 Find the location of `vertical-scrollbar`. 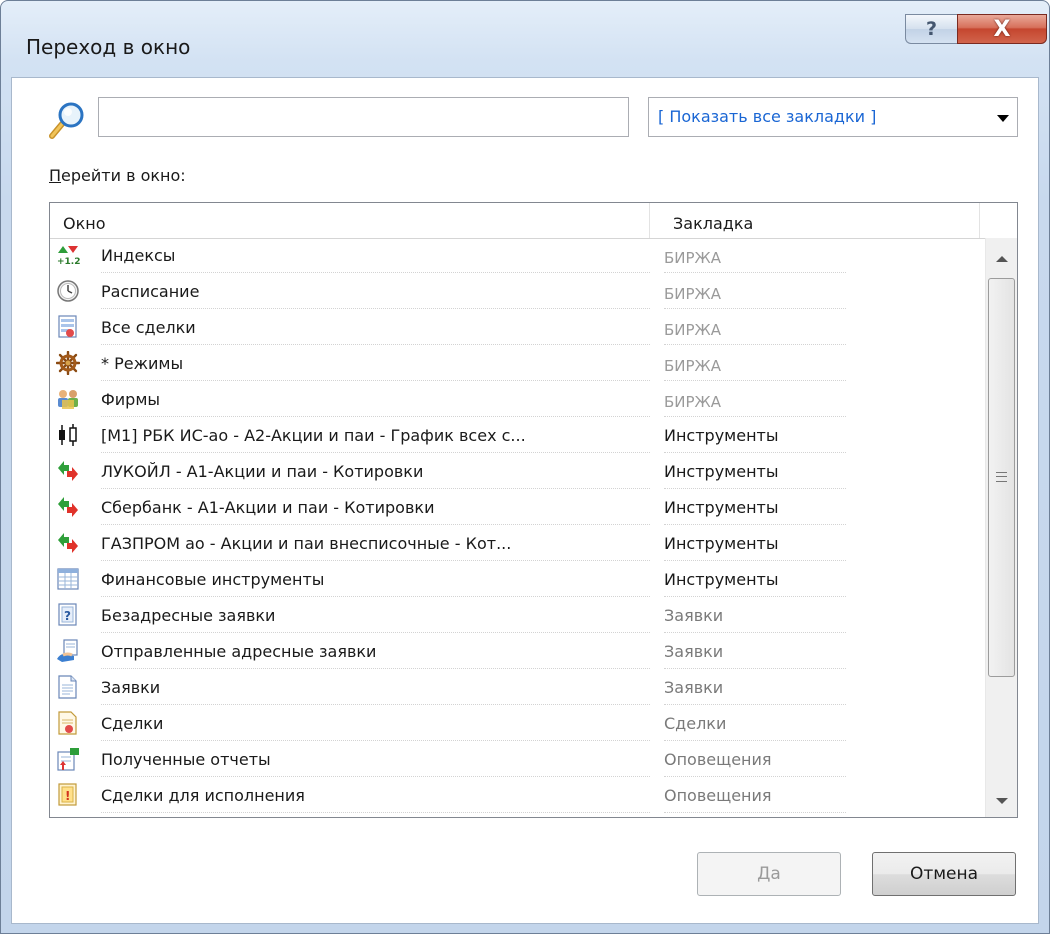

vertical-scrollbar is located at coordinates (1001, 527).